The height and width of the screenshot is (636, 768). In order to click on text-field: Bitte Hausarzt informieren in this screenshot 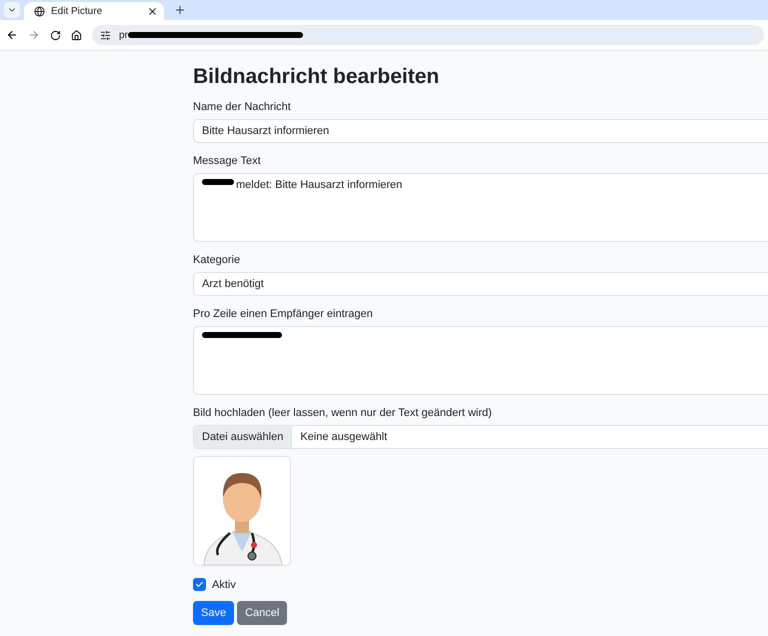, I will do `click(480, 131)`.